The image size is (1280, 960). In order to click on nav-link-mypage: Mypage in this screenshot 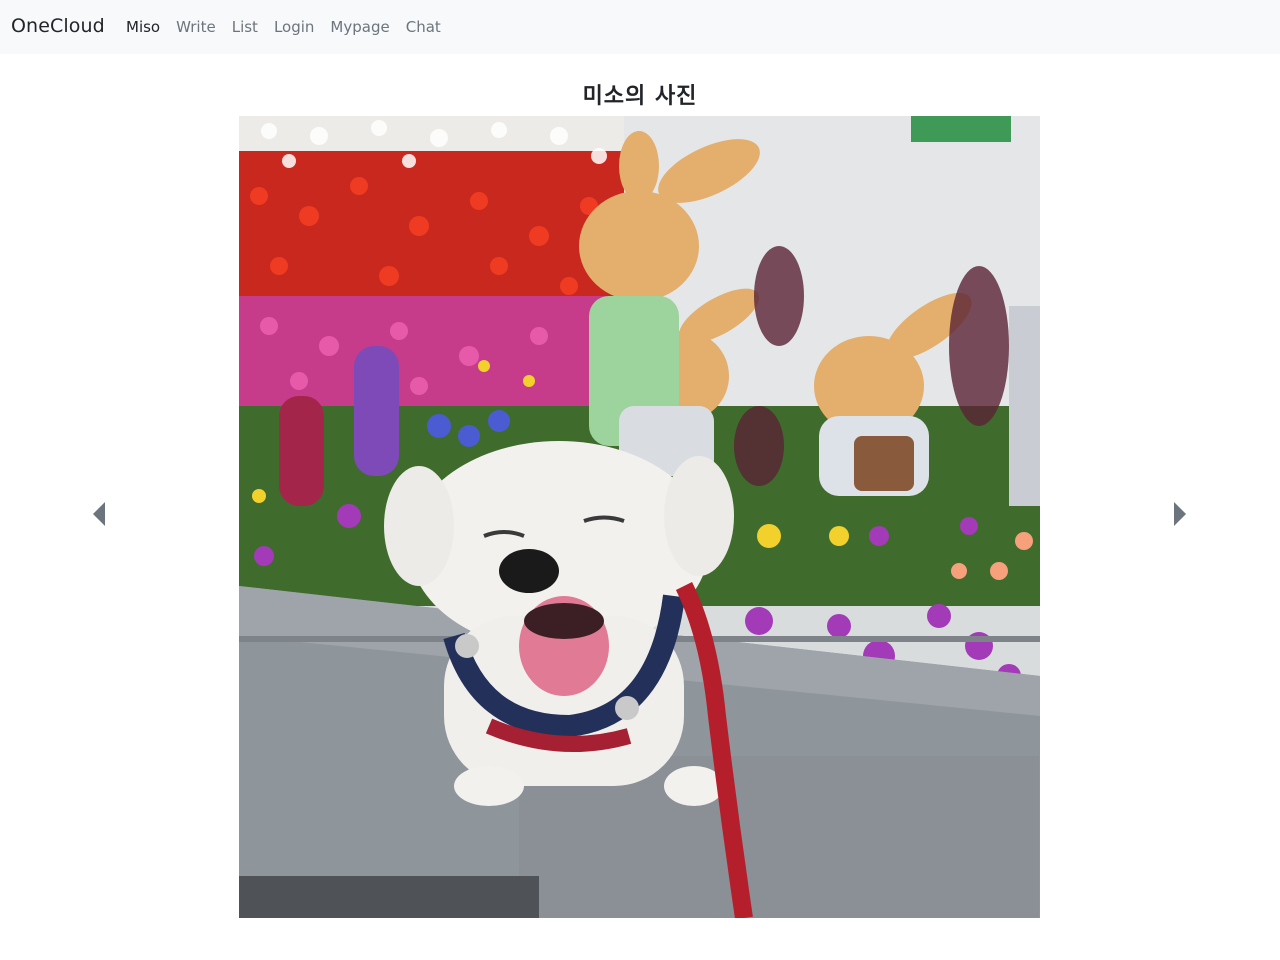, I will do `click(359, 27)`.